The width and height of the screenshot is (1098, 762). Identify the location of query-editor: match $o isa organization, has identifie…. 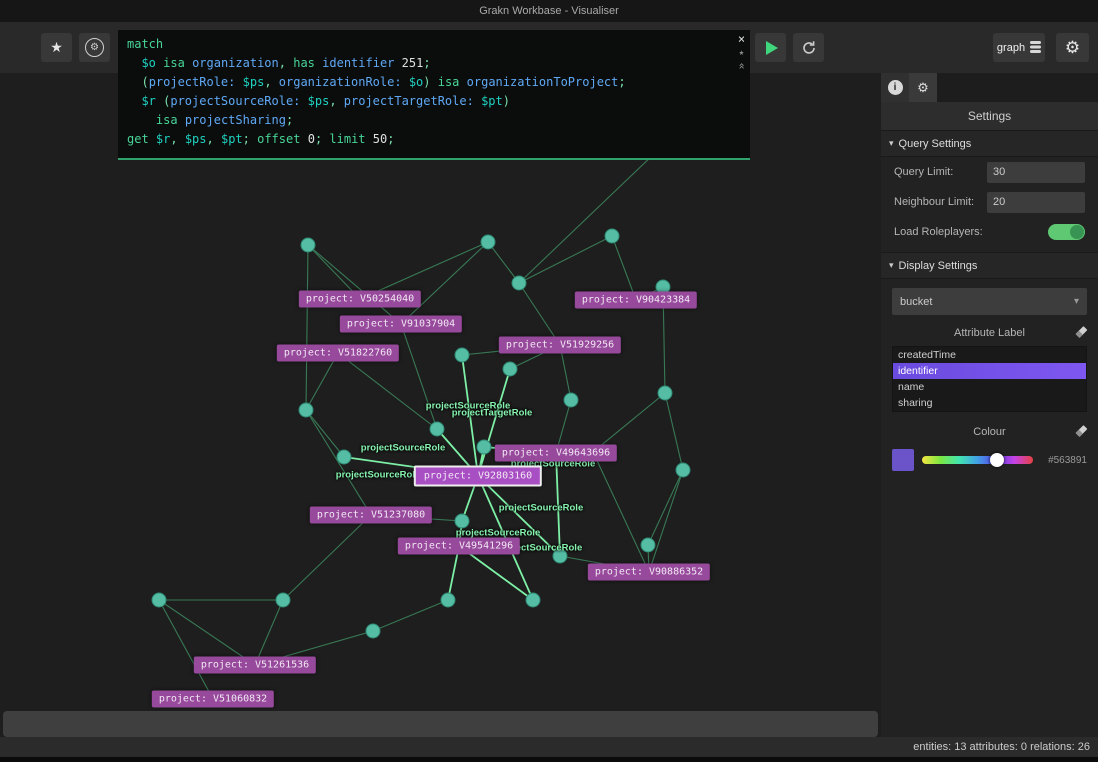
(434, 95).